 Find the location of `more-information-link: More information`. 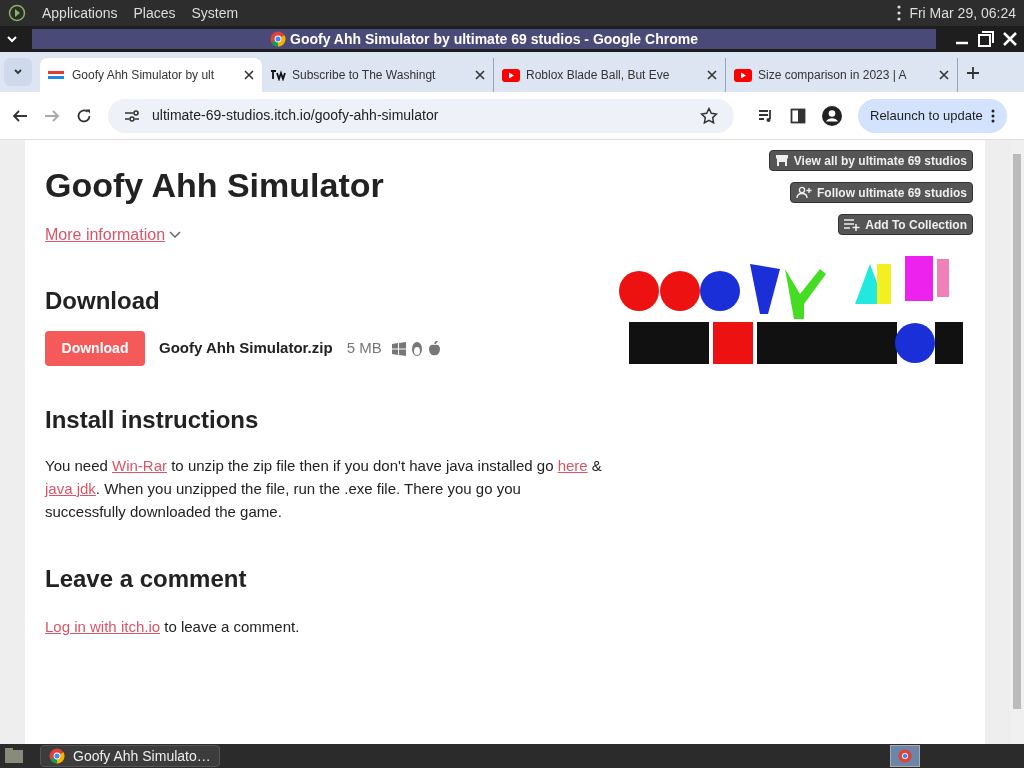

more-information-link: More information is located at coordinates (105, 235).